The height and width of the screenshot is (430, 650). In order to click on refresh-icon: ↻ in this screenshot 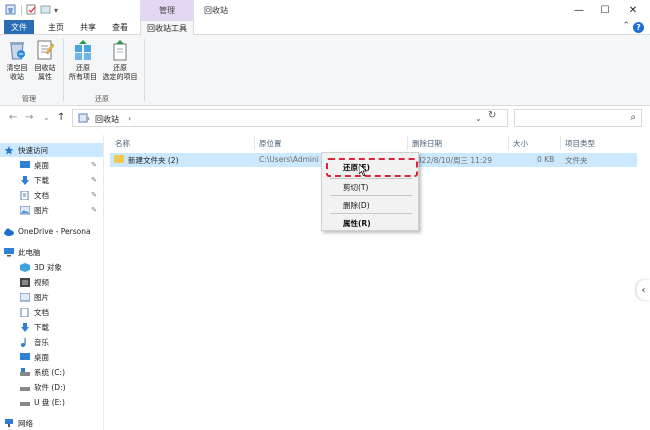, I will do `click(492, 115)`.